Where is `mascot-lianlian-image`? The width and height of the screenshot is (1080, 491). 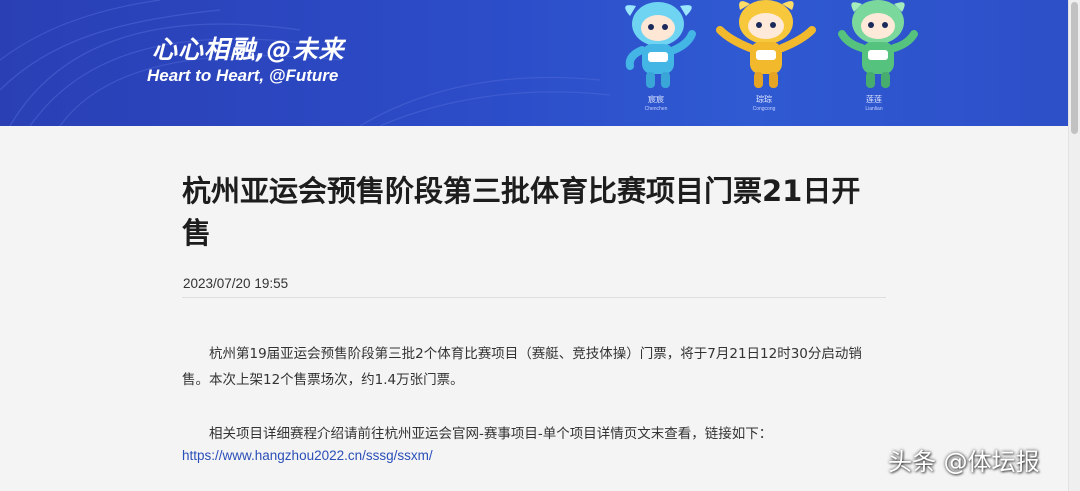 mascot-lianlian-image is located at coordinates (878, 44).